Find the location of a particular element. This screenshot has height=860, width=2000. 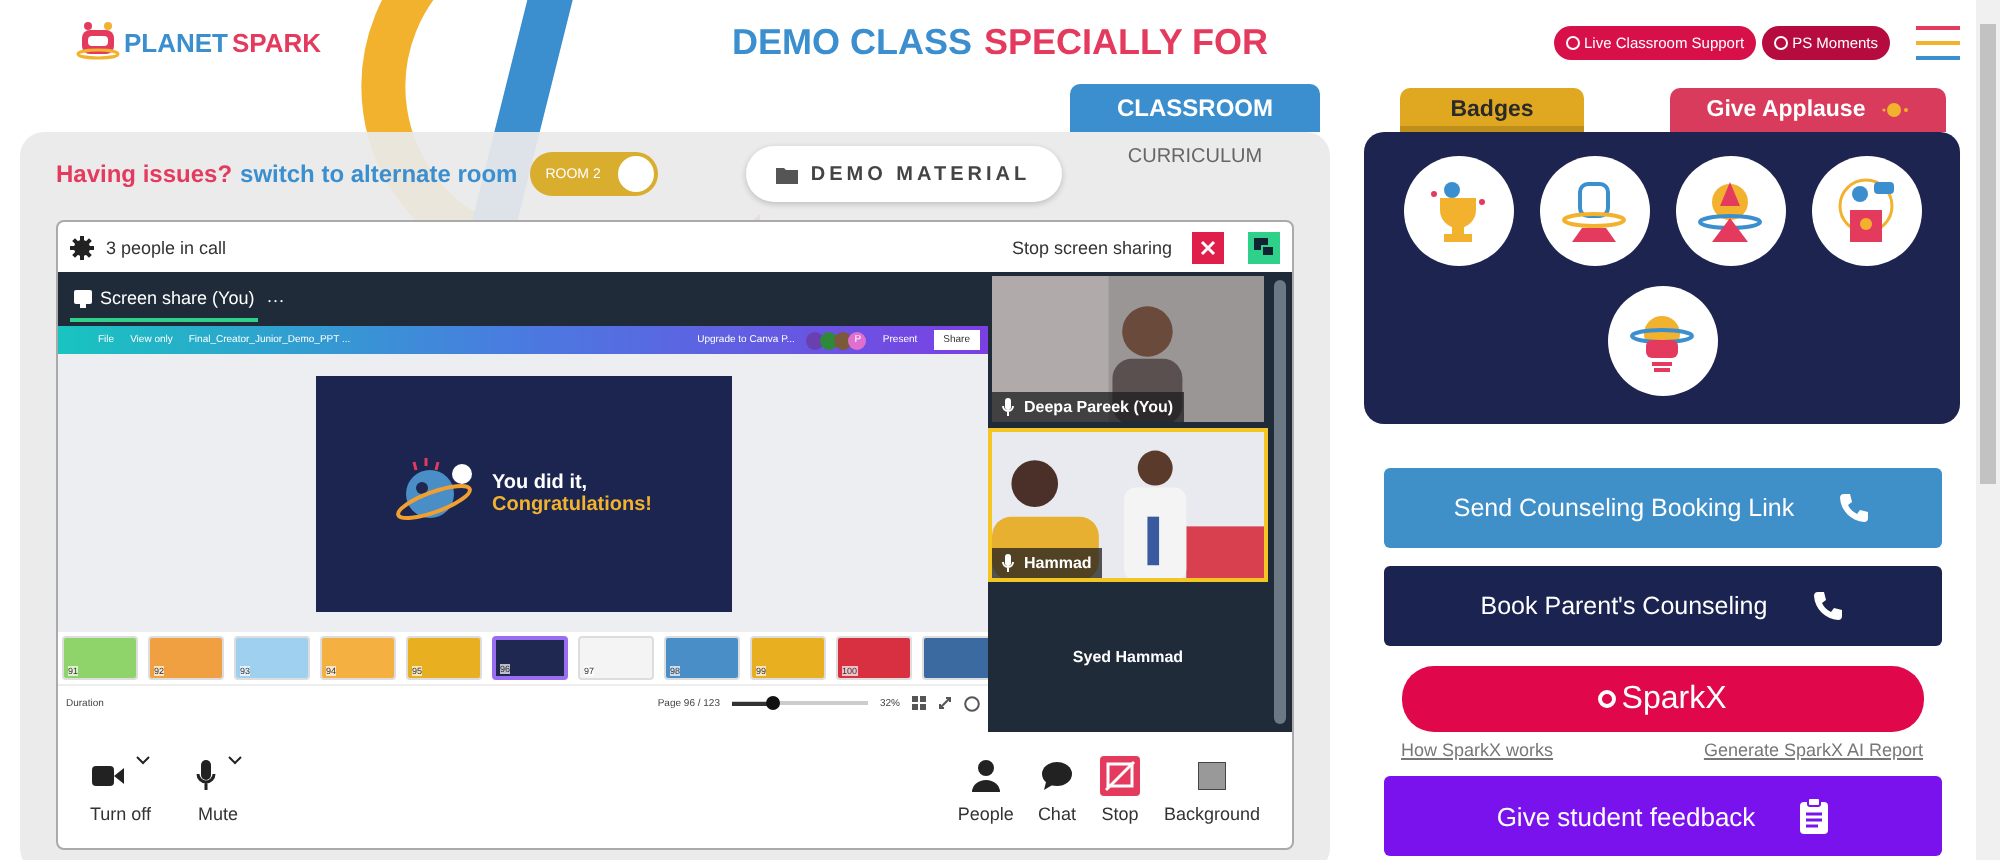

badge-tab: Badges is located at coordinates (1492, 110).